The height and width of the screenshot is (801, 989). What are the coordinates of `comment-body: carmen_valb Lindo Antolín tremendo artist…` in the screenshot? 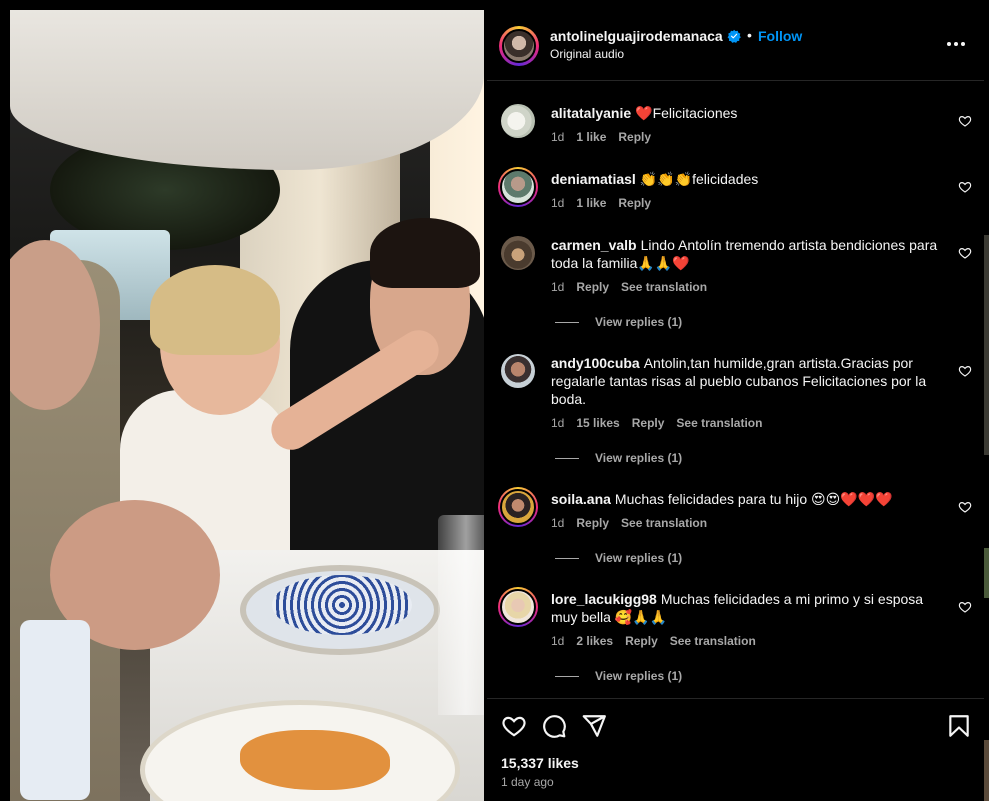 It's located at (748, 254).